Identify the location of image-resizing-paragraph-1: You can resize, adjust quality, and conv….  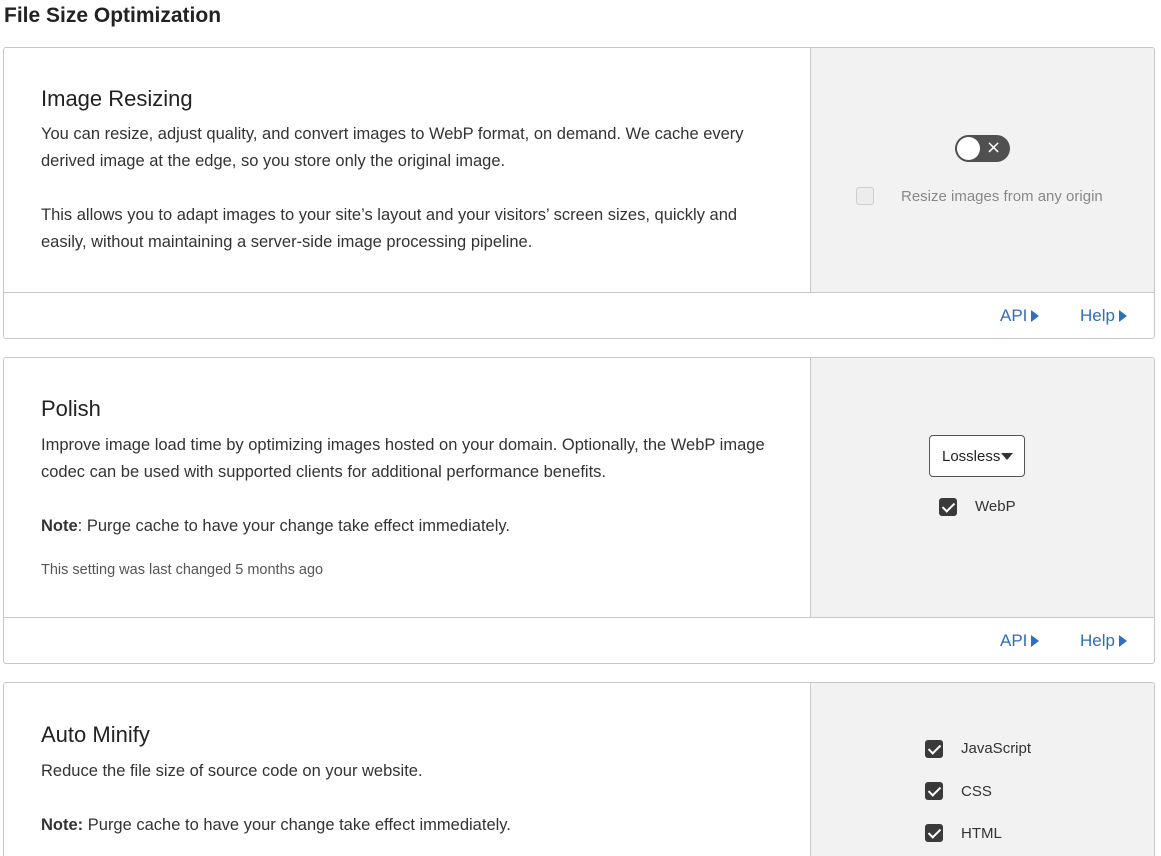
(392, 147).